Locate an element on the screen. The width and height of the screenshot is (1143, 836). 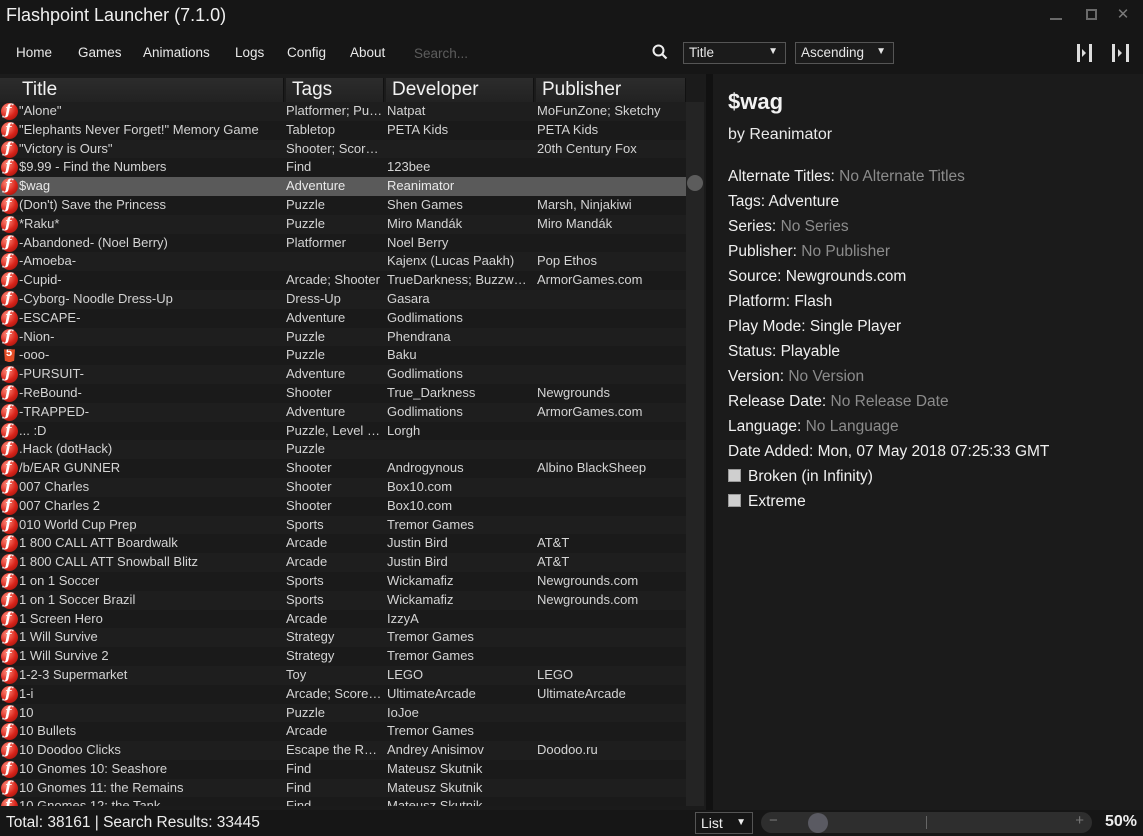
zoom-slider: − + is located at coordinates (926, 822).